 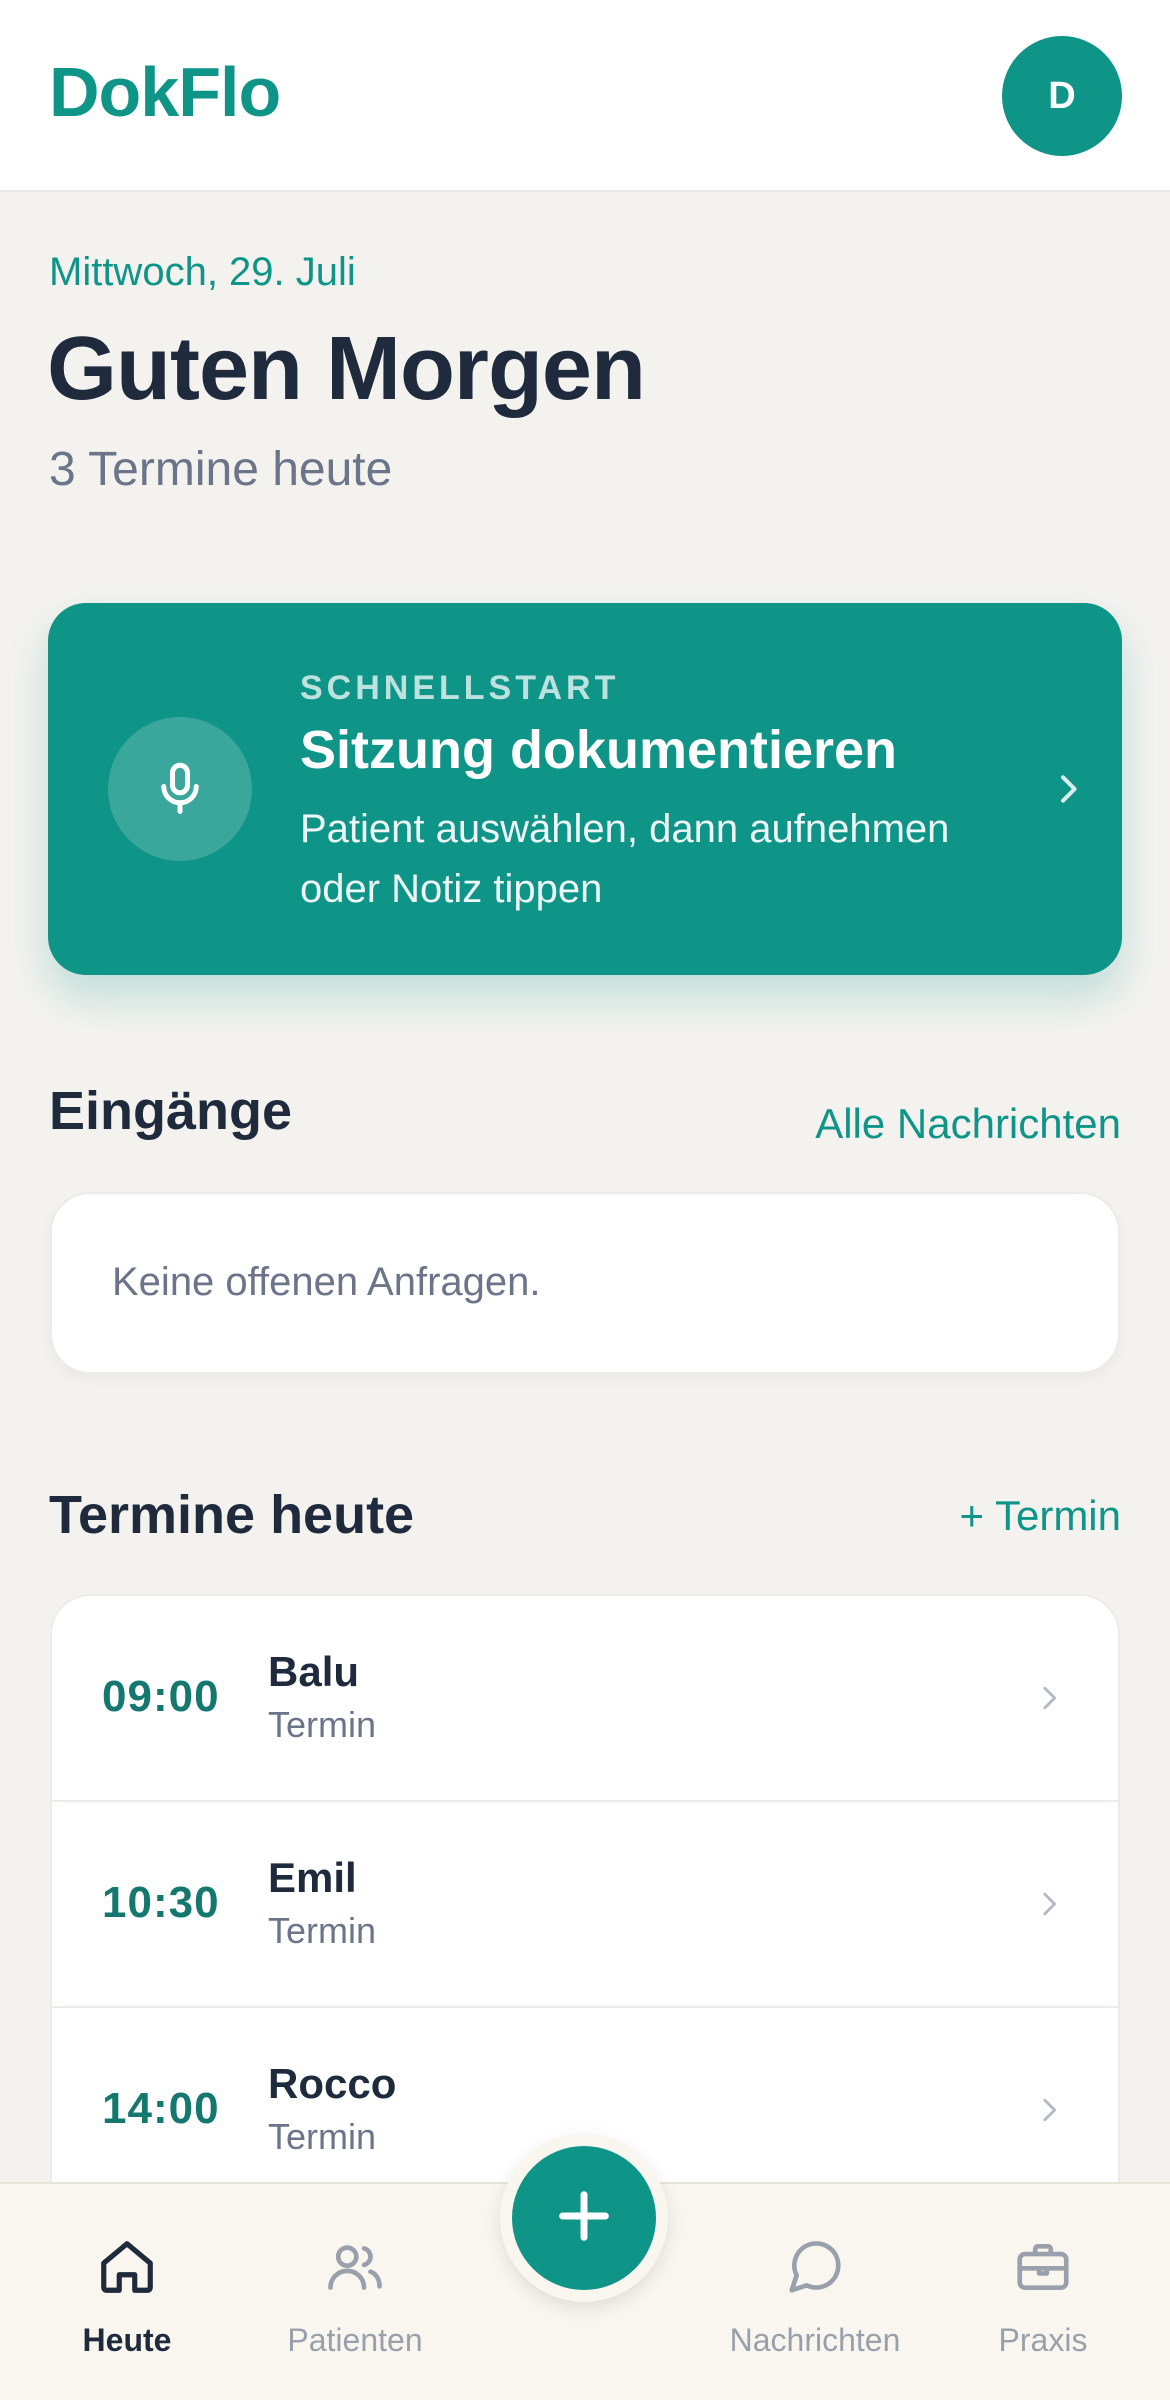 I want to click on greeting-title: Guten Morgen, so click(x=346, y=369).